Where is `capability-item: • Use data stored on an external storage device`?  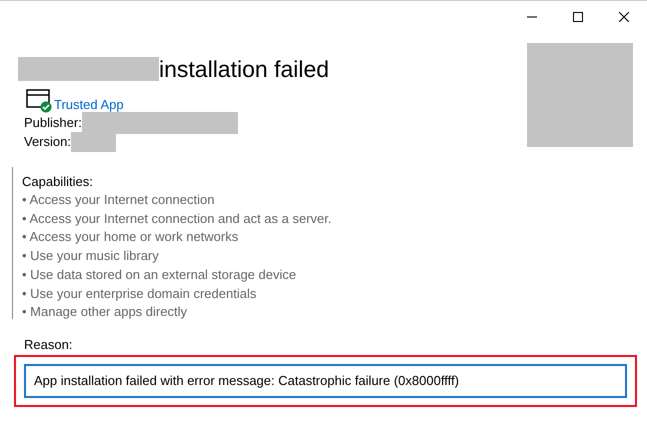 capability-item: • Use data stored on an external storage device is located at coordinates (160, 275).